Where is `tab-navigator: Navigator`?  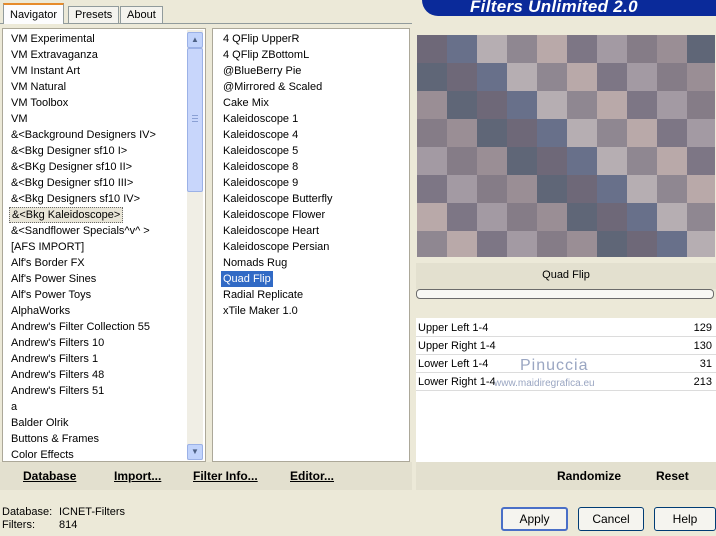 tab-navigator: Navigator is located at coordinates (34, 13).